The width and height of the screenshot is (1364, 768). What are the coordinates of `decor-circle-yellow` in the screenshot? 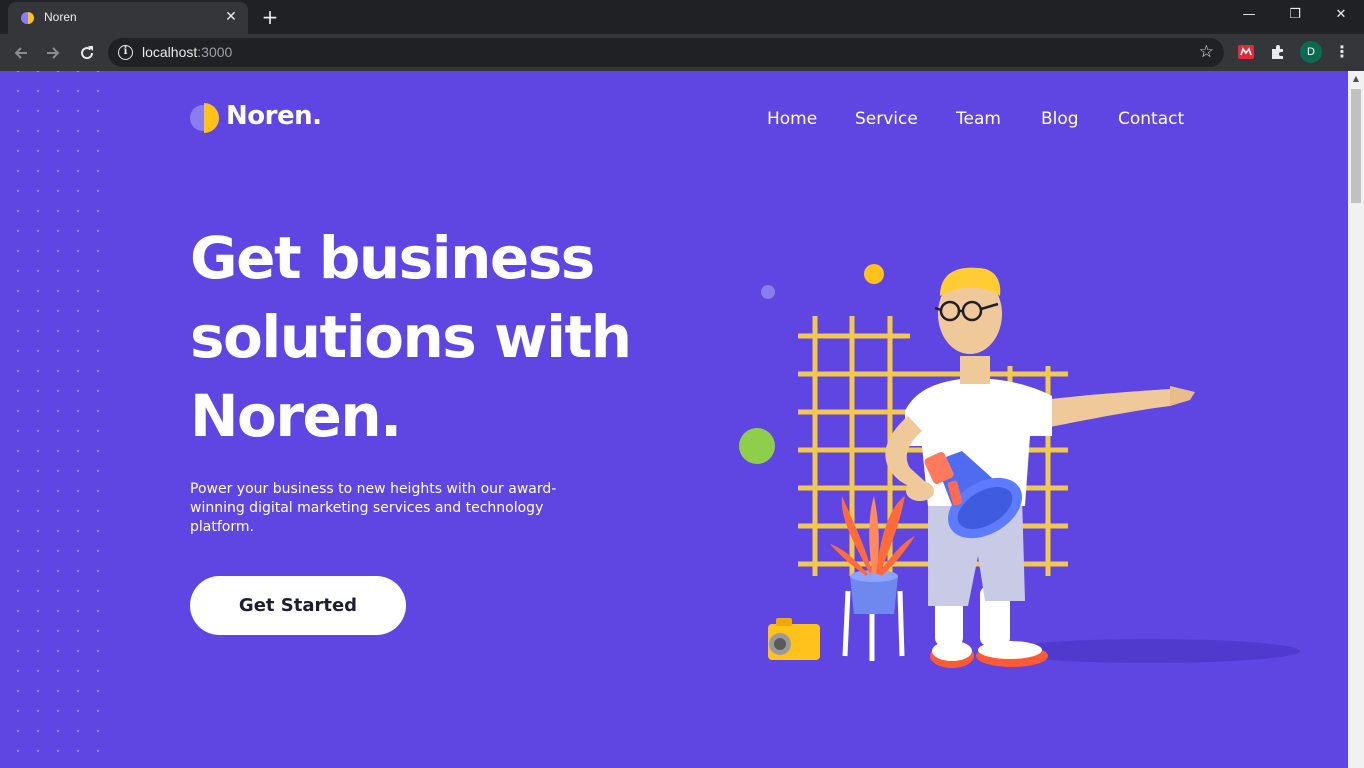 It's located at (874, 274).